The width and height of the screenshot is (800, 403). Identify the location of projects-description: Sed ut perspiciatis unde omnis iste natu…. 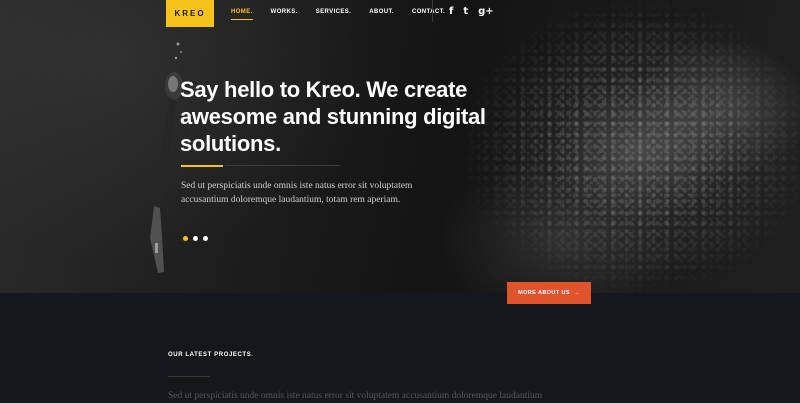
(355, 396).